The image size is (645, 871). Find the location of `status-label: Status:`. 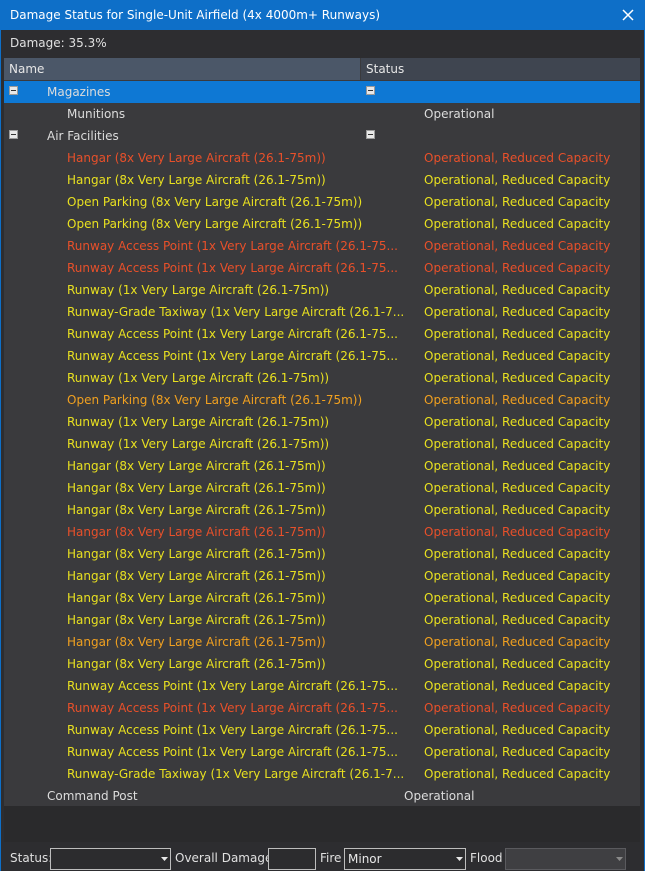

status-label: Status: is located at coordinates (31, 858).